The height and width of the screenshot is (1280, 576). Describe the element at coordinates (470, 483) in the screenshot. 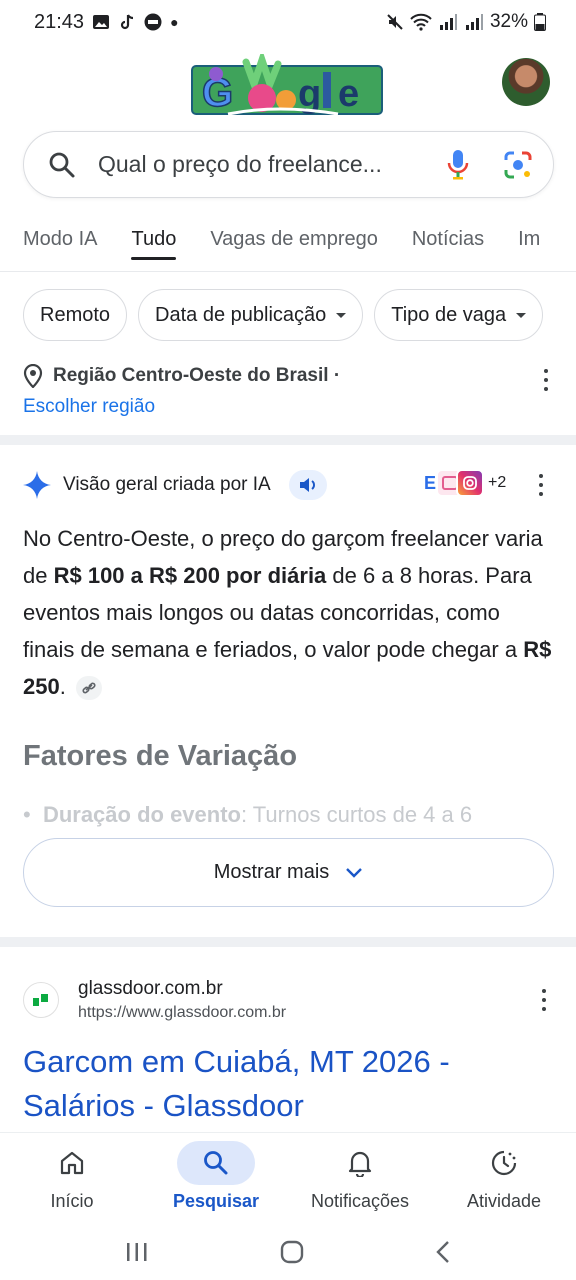

I see `instagram-icon` at that location.